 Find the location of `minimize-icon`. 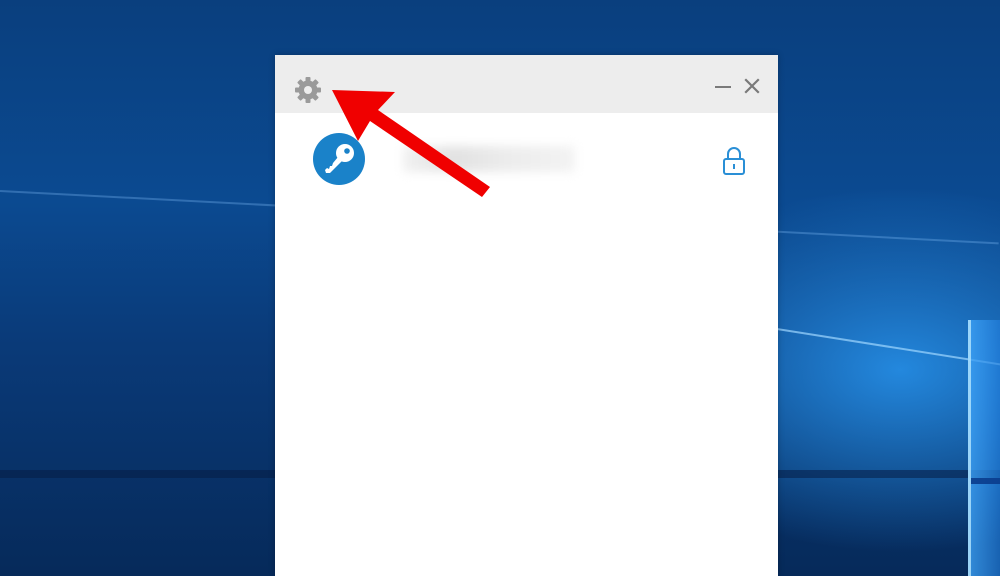

minimize-icon is located at coordinates (723, 87).